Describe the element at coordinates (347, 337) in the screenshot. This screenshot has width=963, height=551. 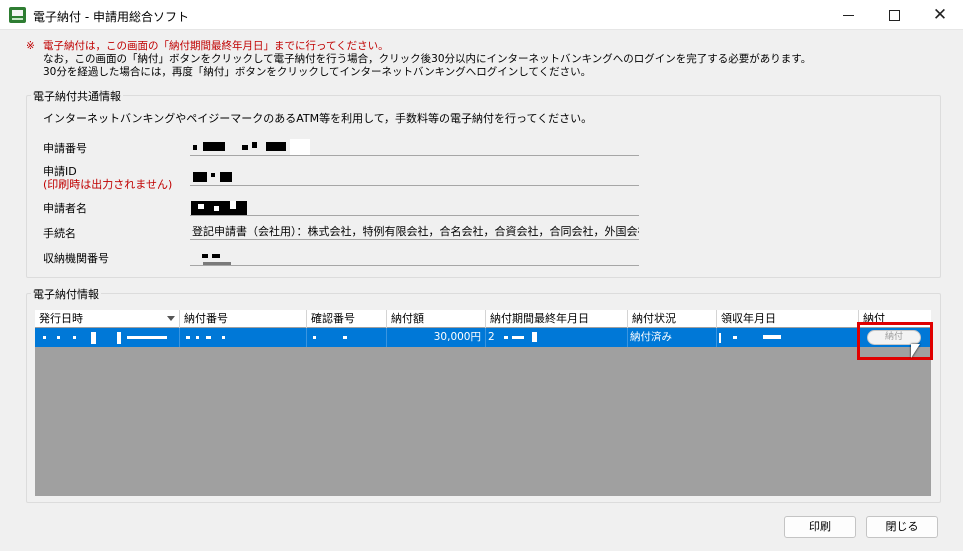
I see `cell-confirmation-number` at that location.